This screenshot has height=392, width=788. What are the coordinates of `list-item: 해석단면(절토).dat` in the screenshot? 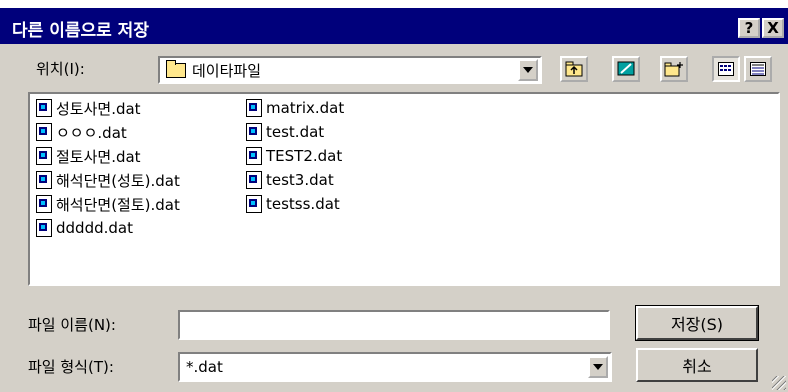 It's located at (108, 204).